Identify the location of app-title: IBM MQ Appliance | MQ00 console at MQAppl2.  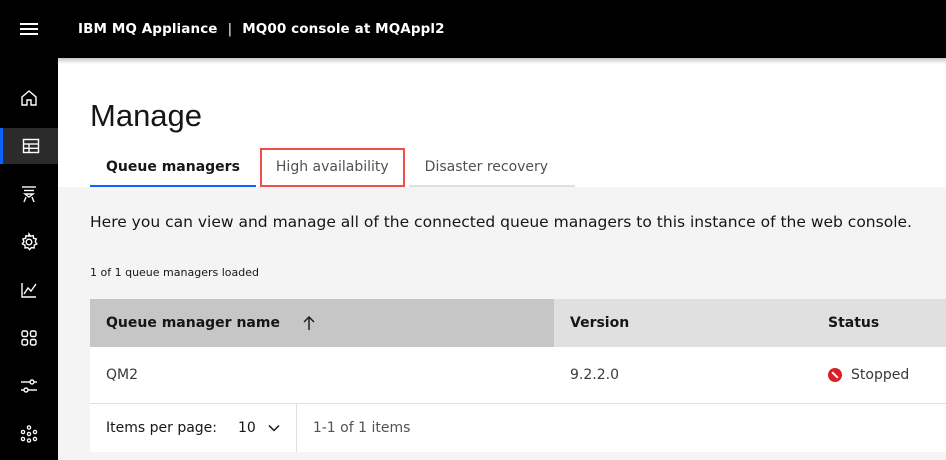
(261, 29).